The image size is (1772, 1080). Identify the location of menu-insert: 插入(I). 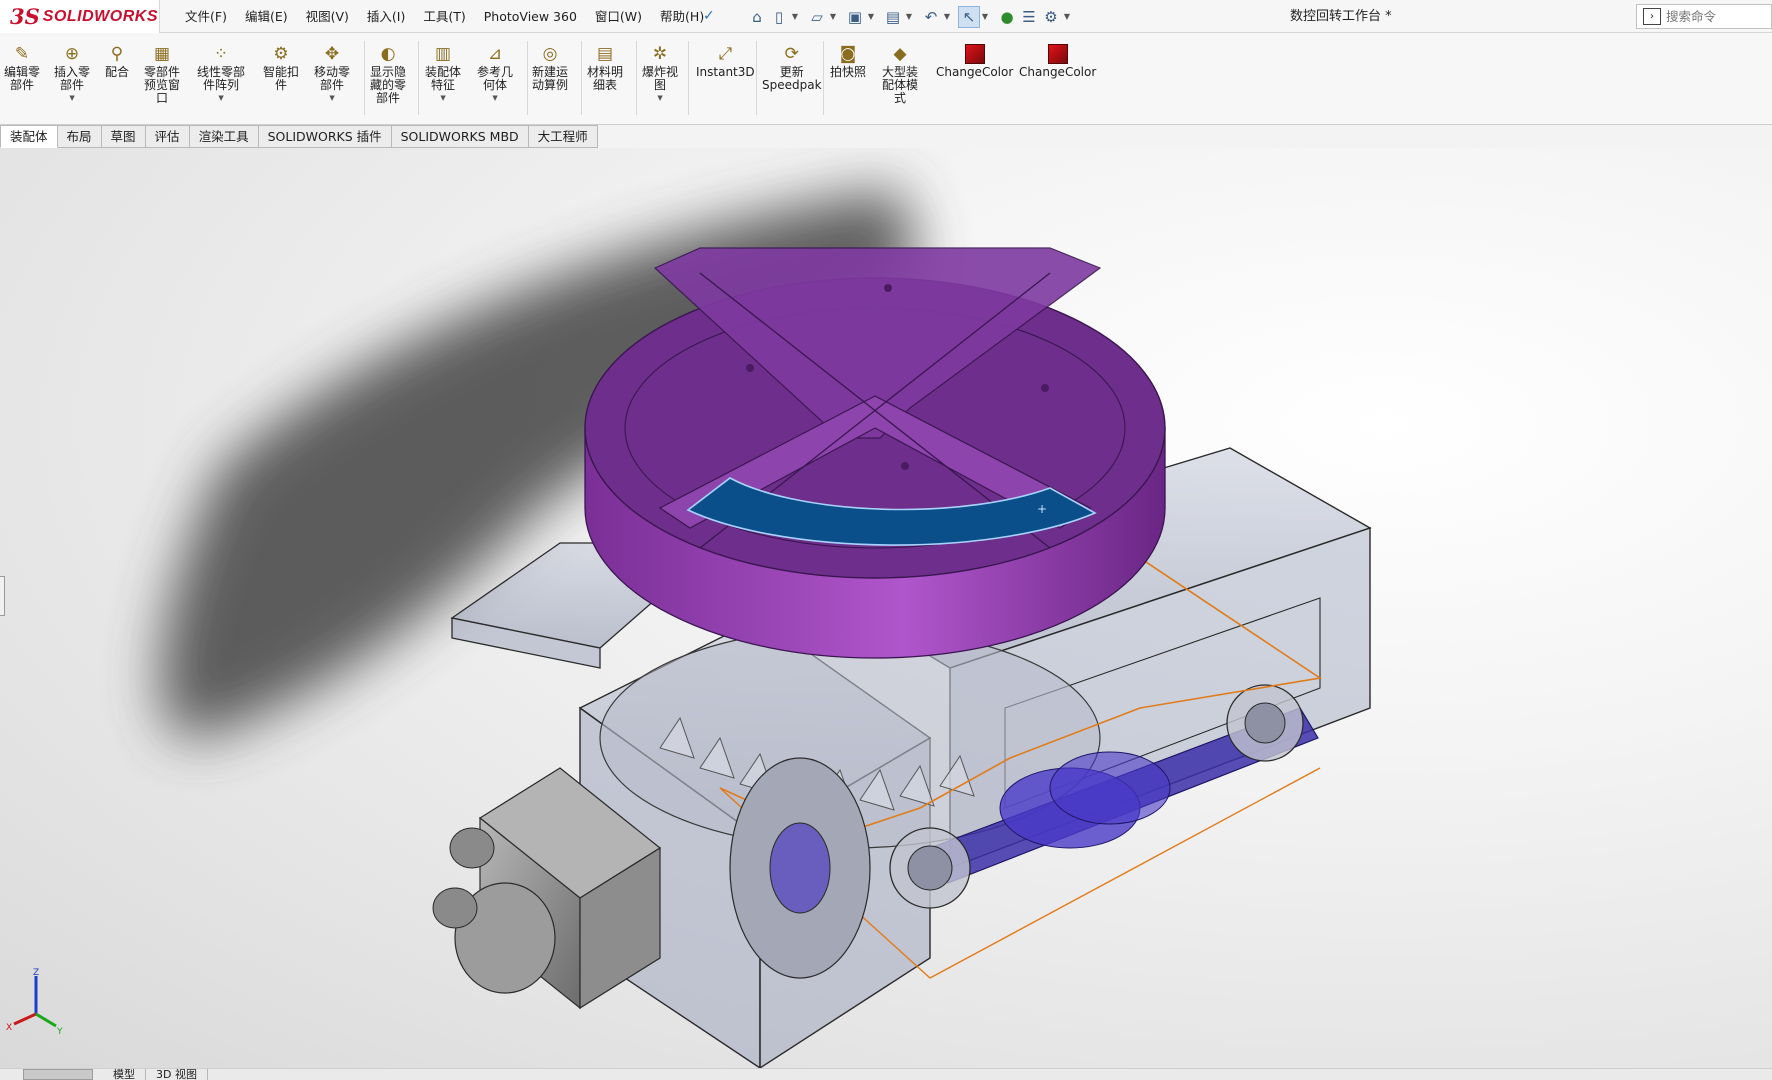
(386, 16).